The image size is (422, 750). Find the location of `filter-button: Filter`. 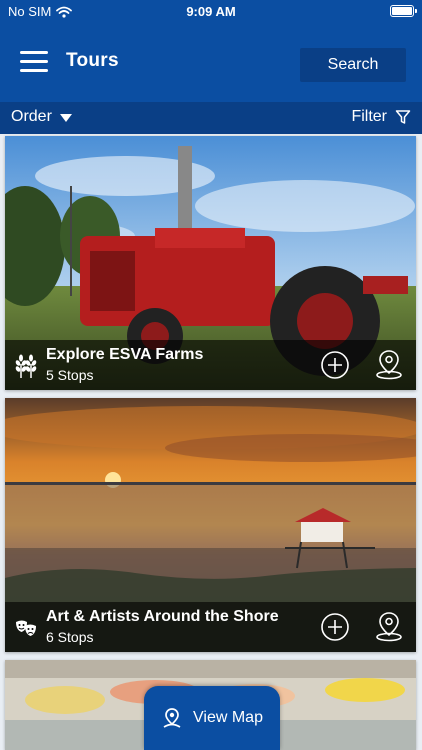

filter-button: Filter is located at coordinates (381, 117).